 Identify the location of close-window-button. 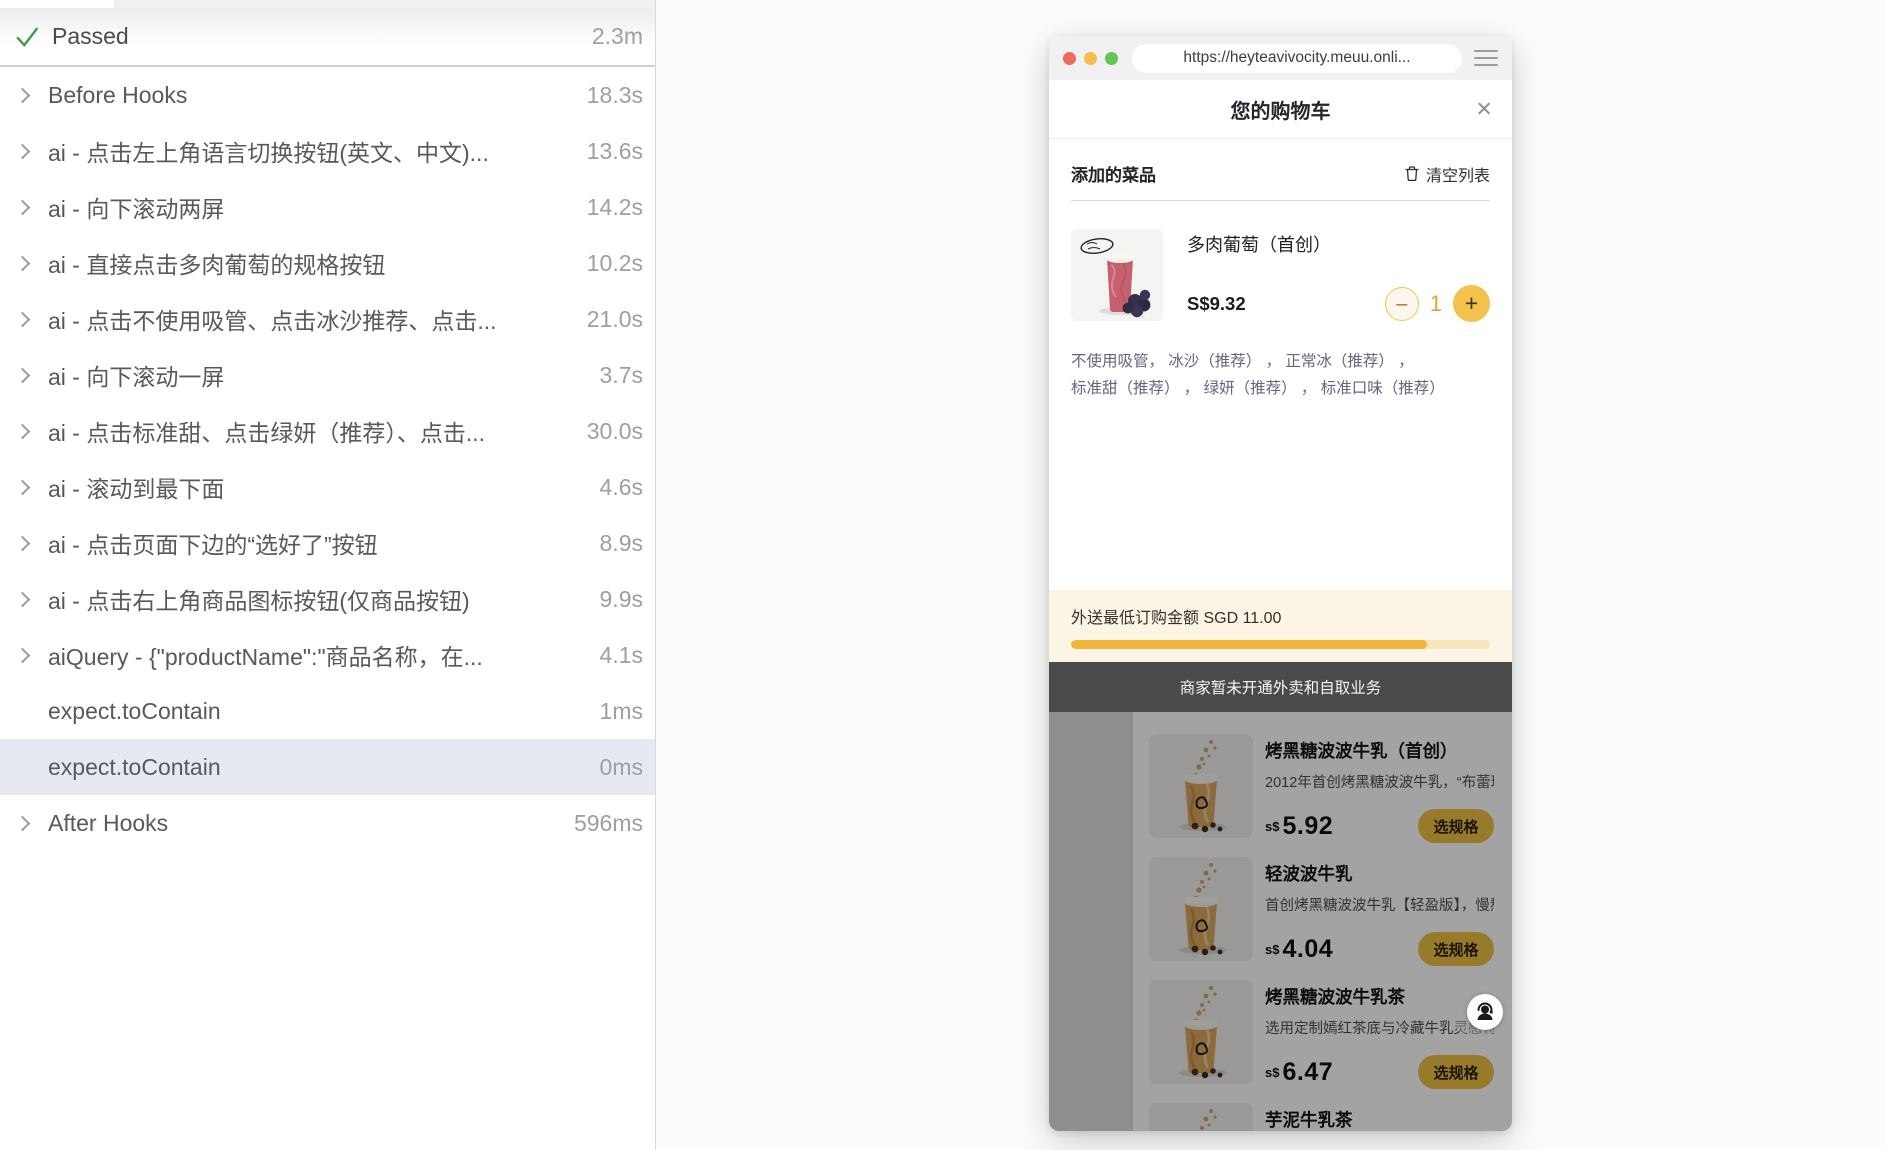
(1069, 58).